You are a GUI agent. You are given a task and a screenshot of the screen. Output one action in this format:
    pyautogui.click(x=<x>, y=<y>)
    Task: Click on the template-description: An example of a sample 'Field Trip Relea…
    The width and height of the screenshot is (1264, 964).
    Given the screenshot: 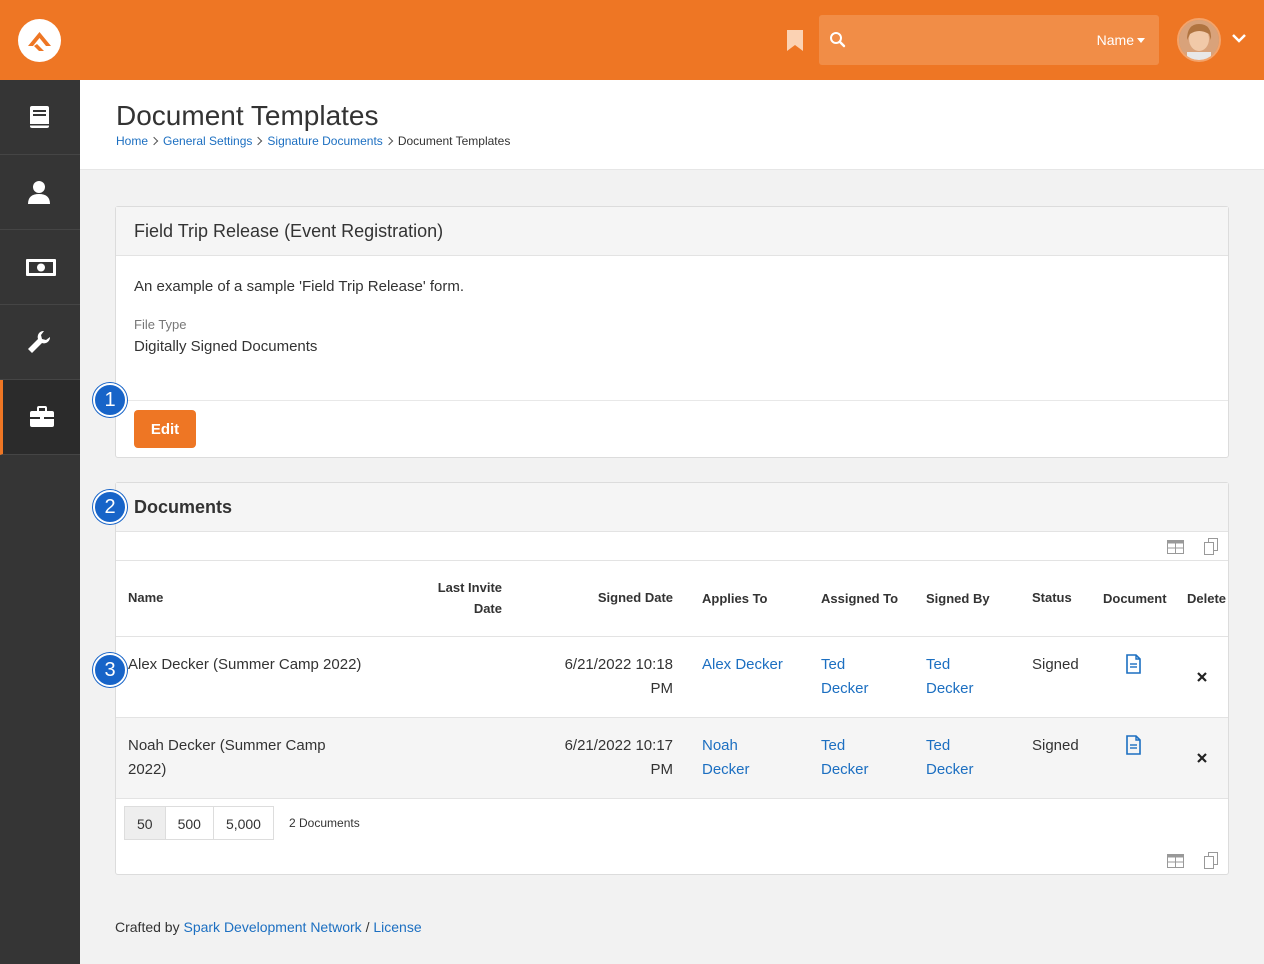 What is the action you would take?
    pyautogui.click(x=299, y=286)
    